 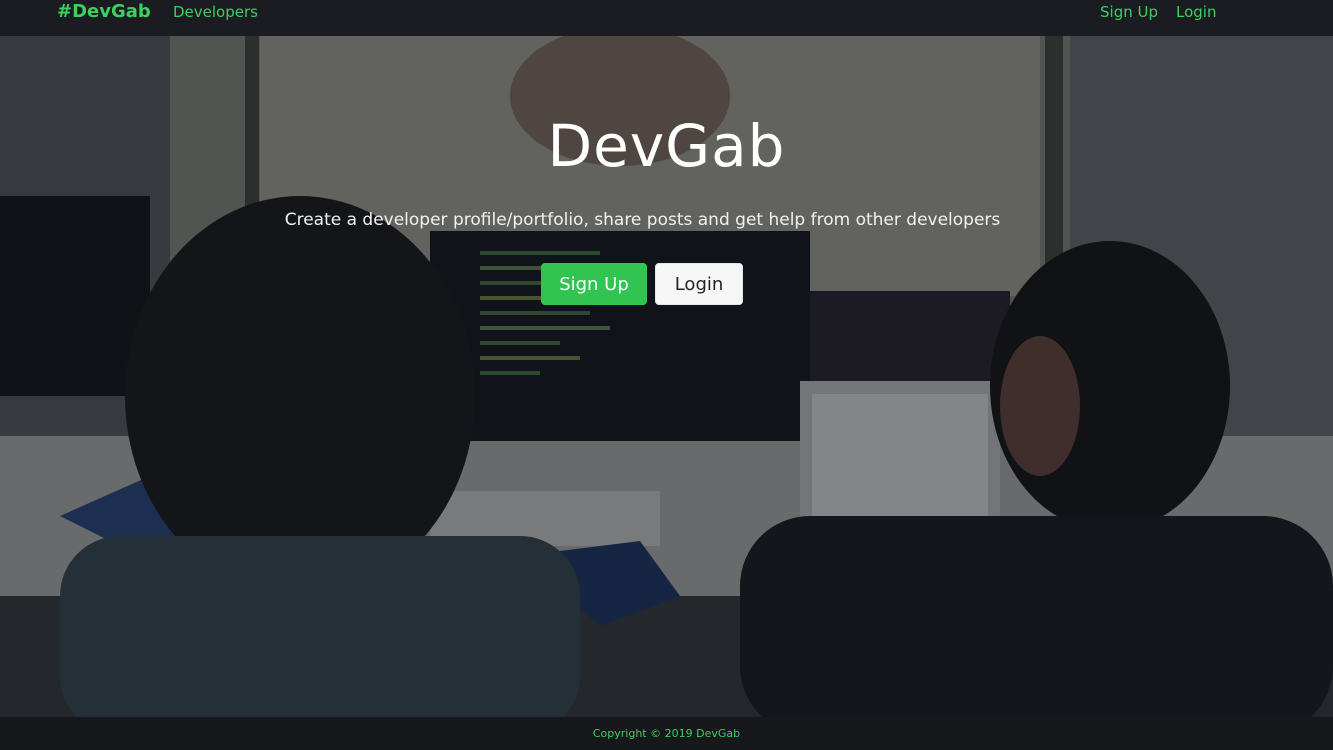 I want to click on nav-signup-link: Sign Up, so click(x=1129, y=12).